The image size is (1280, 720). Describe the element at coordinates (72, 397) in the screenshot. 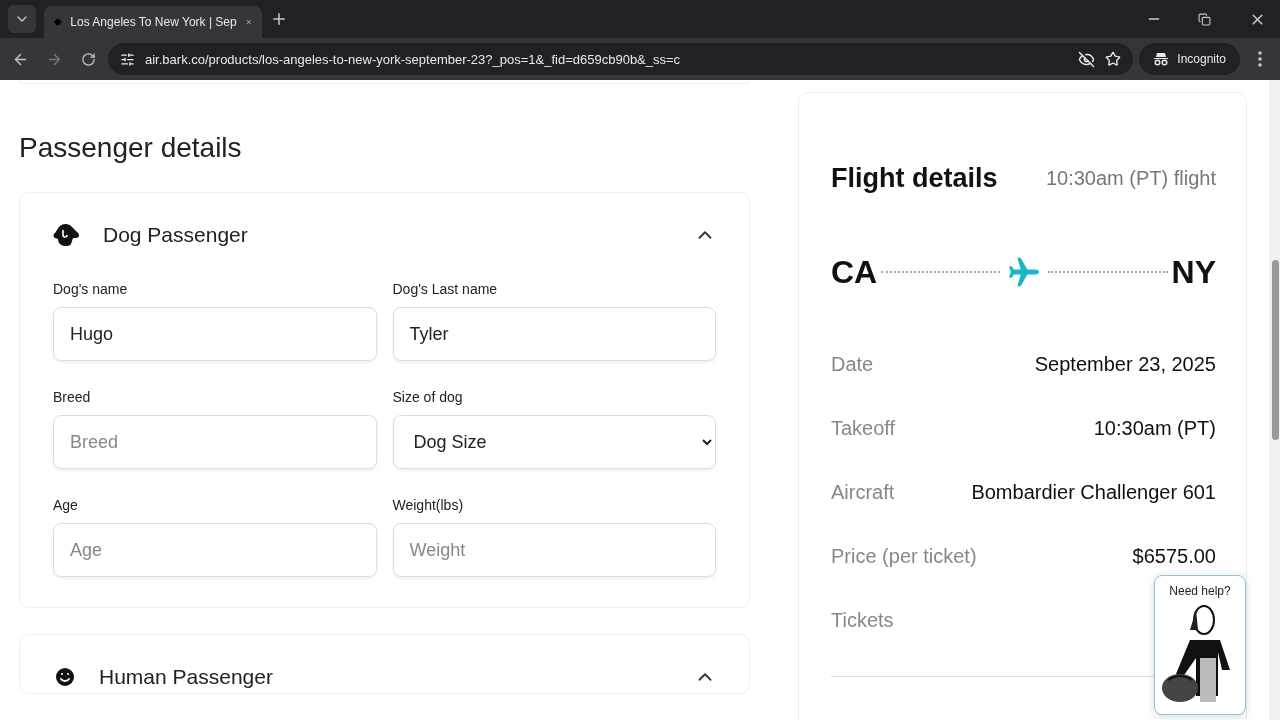

I see `field-label: Breed` at that location.